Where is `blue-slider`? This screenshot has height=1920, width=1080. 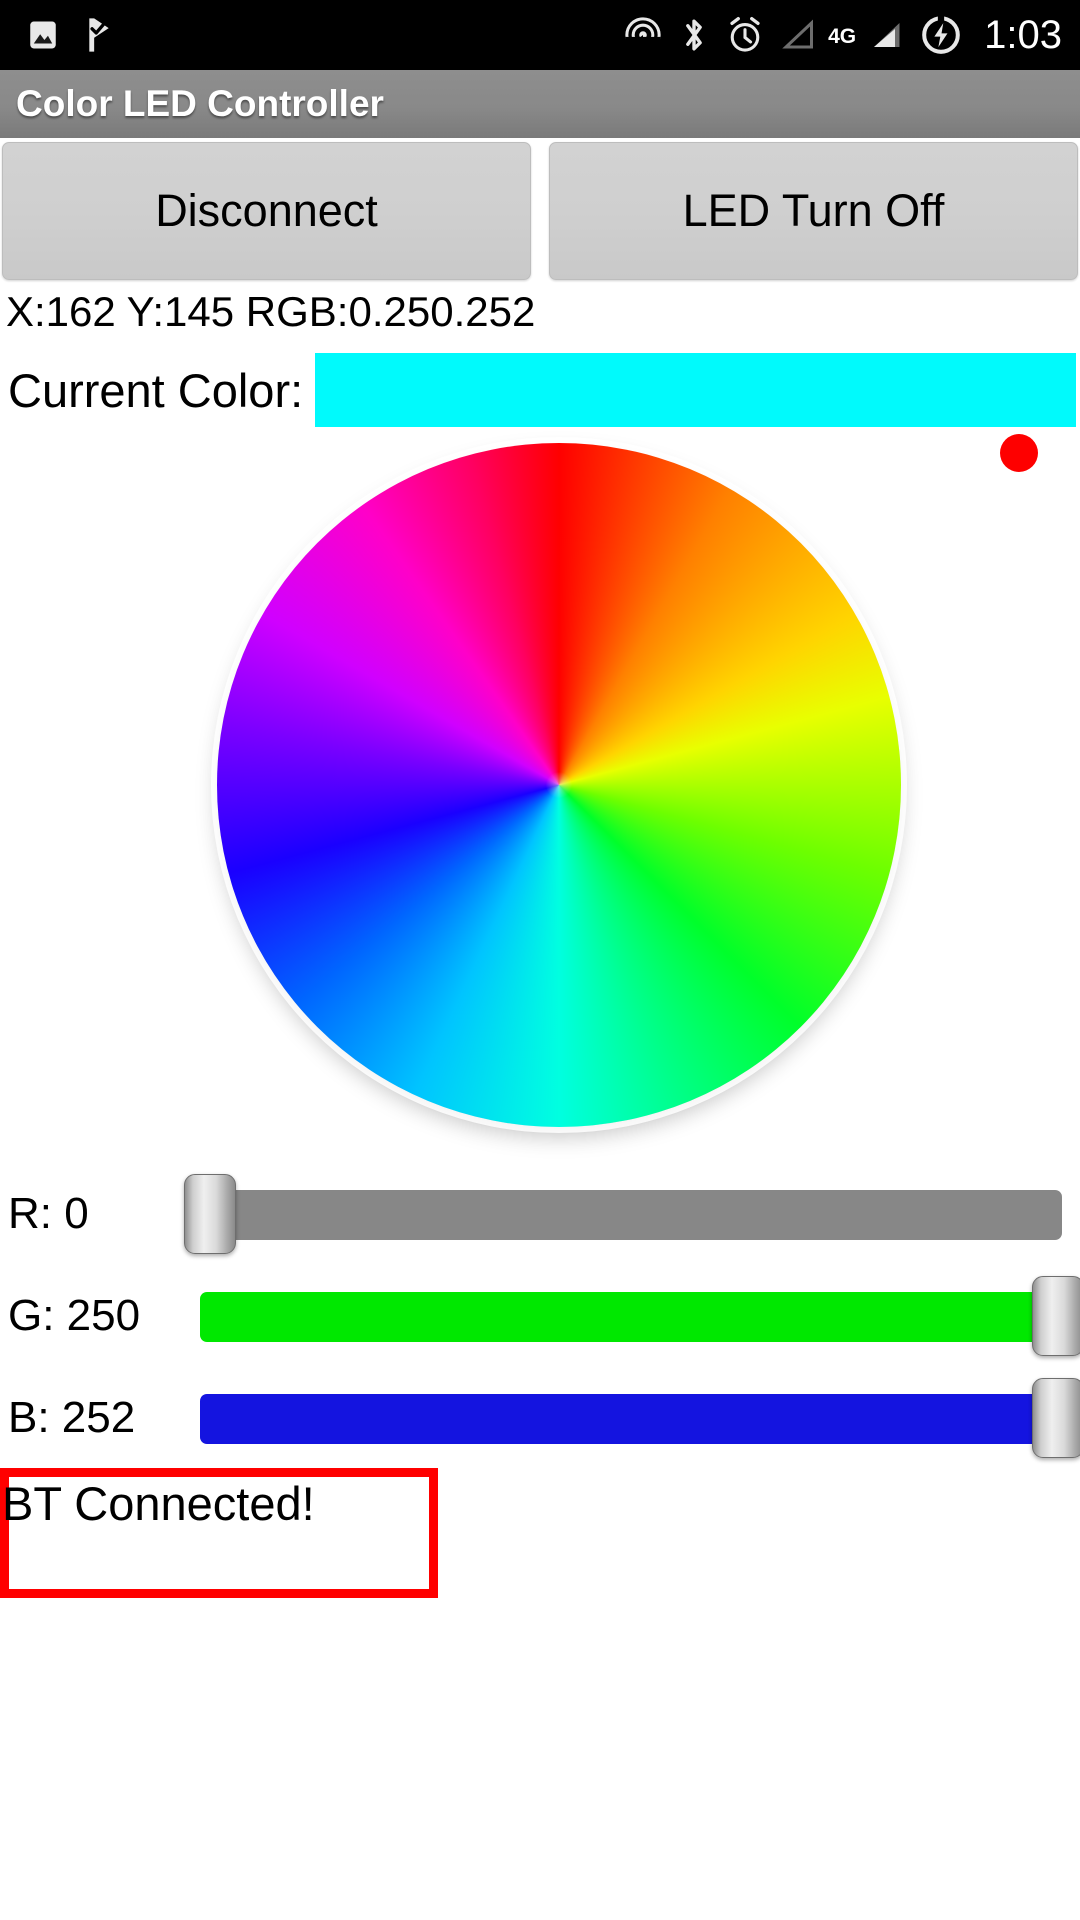 blue-slider is located at coordinates (640, 1418).